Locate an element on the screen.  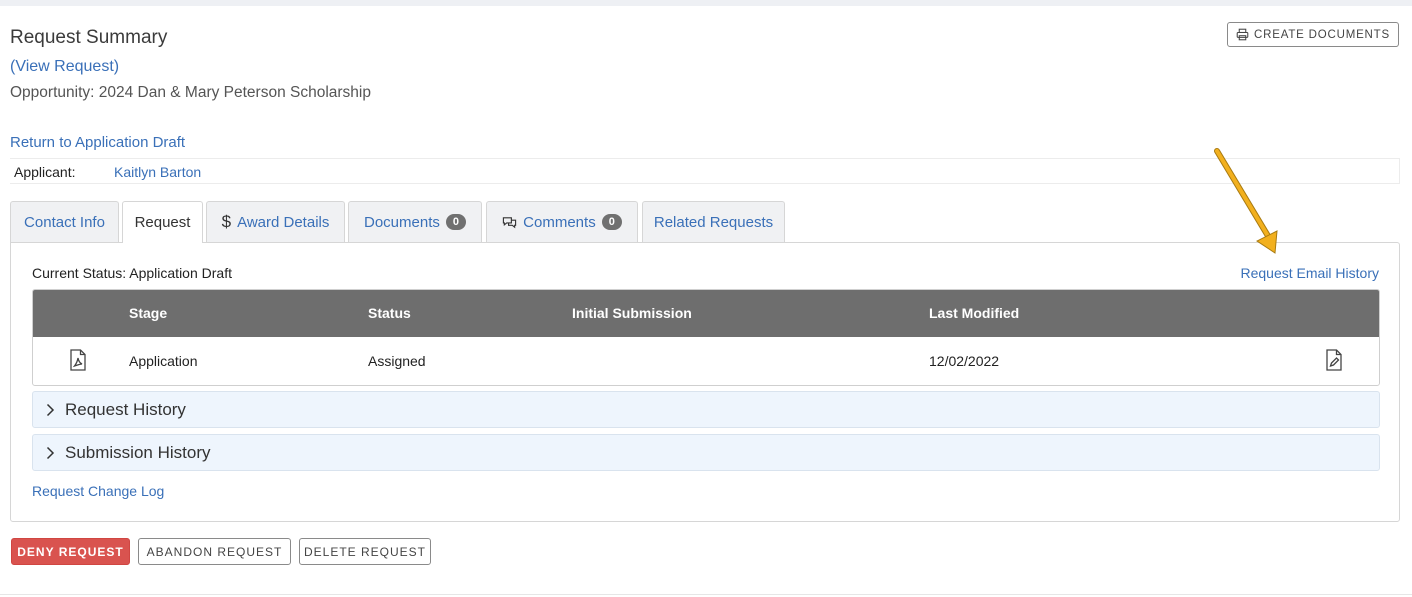
top-strip is located at coordinates (706, 3).